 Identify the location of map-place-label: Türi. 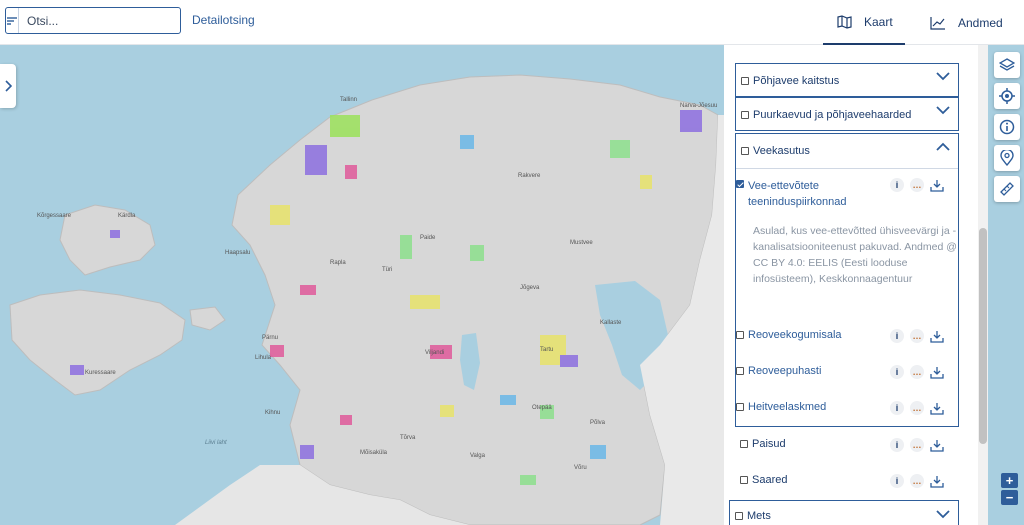
(387, 270).